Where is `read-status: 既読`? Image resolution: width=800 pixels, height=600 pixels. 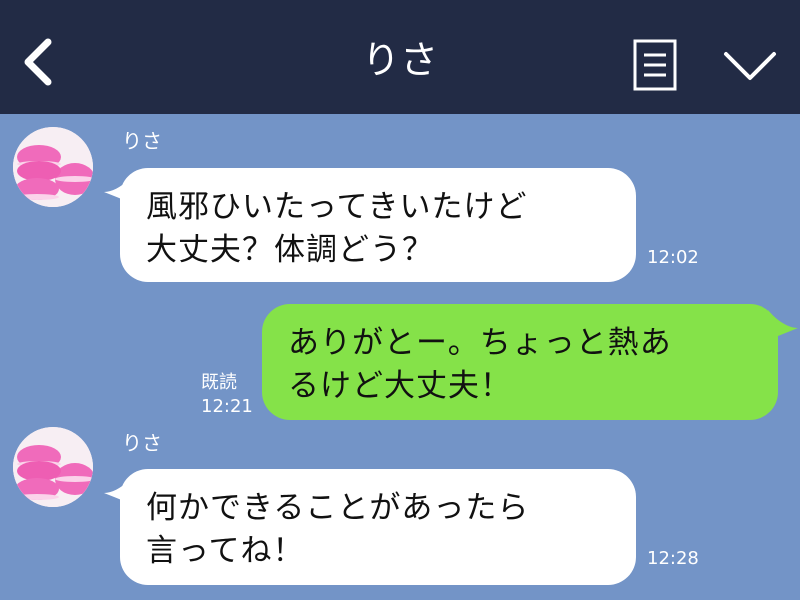 read-status: 既読 is located at coordinates (219, 382).